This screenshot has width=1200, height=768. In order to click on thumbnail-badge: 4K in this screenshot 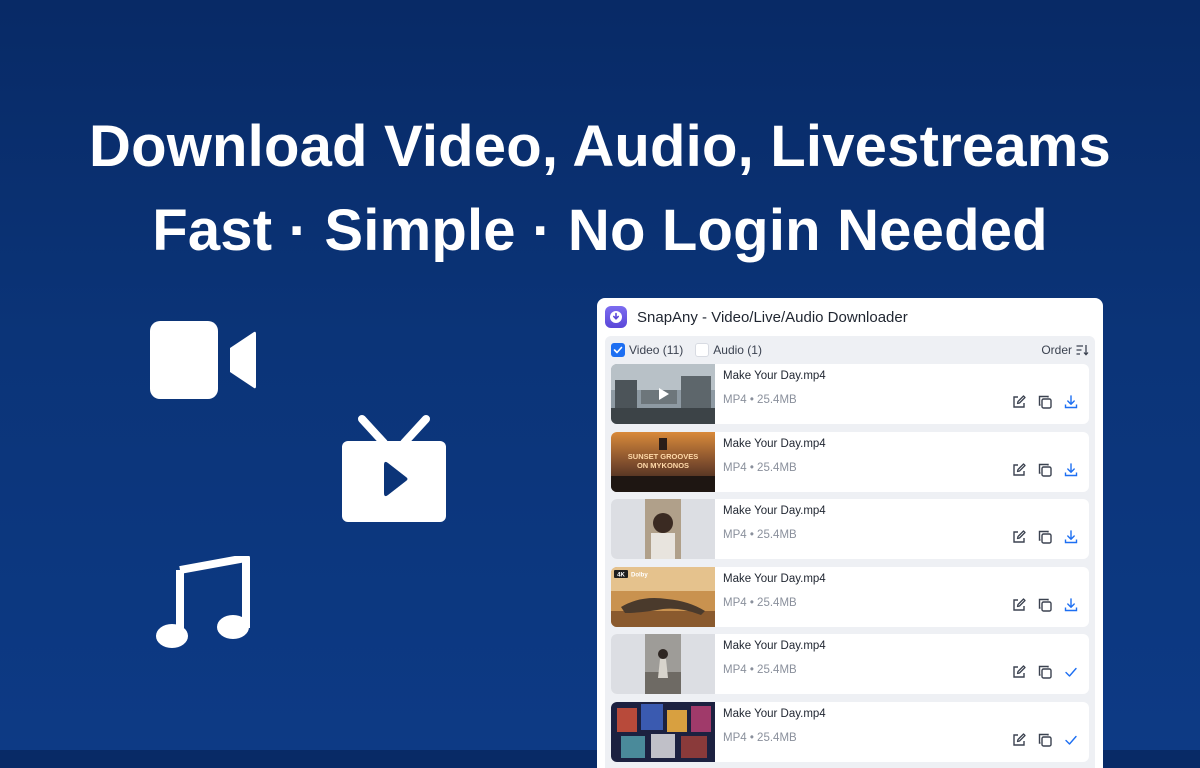, I will do `click(621, 575)`.